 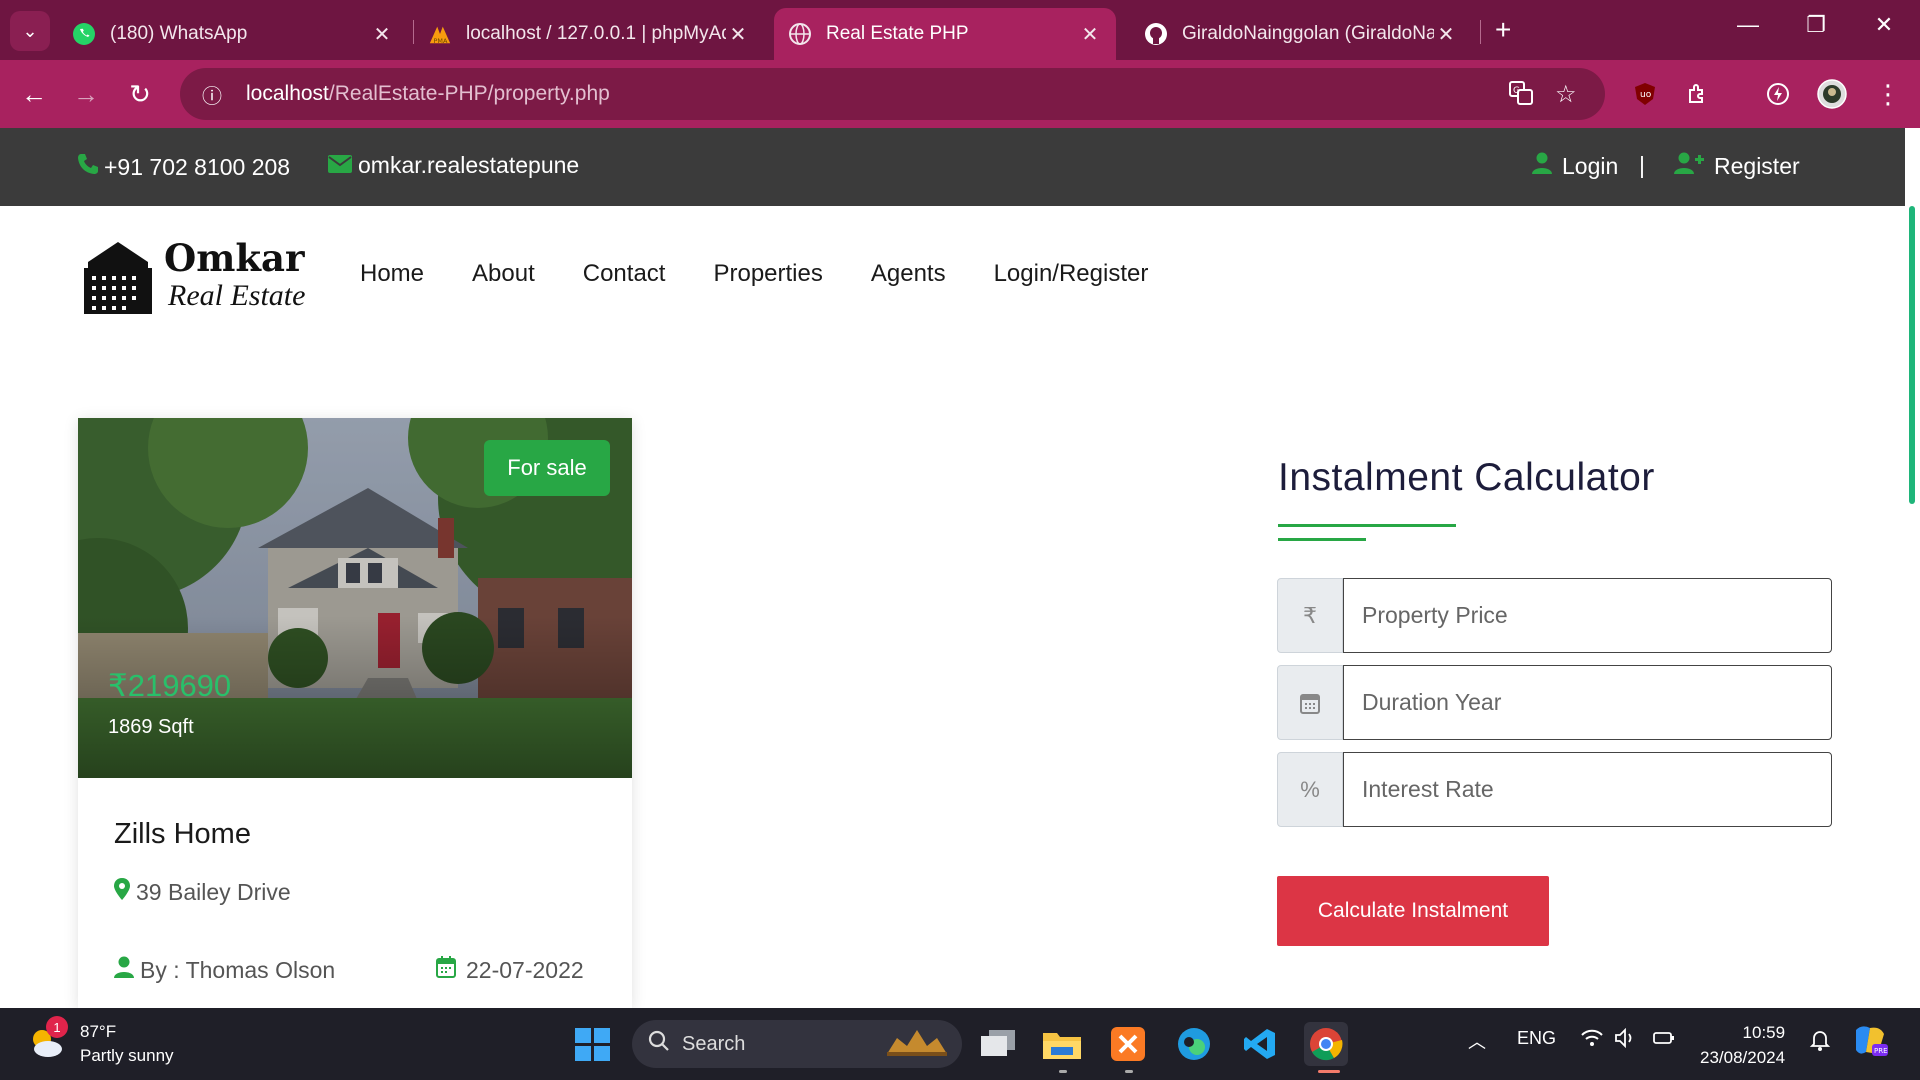 What do you see at coordinates (84, 34) in the screenshot?
I see `whatsapp-icon` at bounding box center [84, 34].